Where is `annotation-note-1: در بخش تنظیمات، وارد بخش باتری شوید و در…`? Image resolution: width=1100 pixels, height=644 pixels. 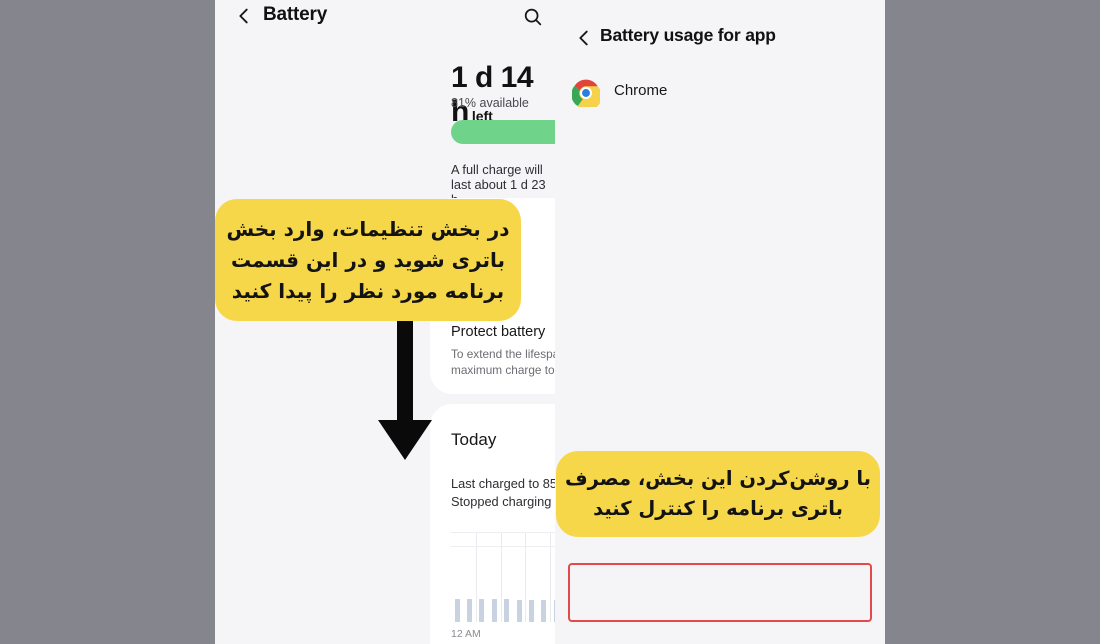
annotation-note-1: در بخش تنظیمات، وارد بخش باتری شوید و در… is located at coordinates (368, 260).